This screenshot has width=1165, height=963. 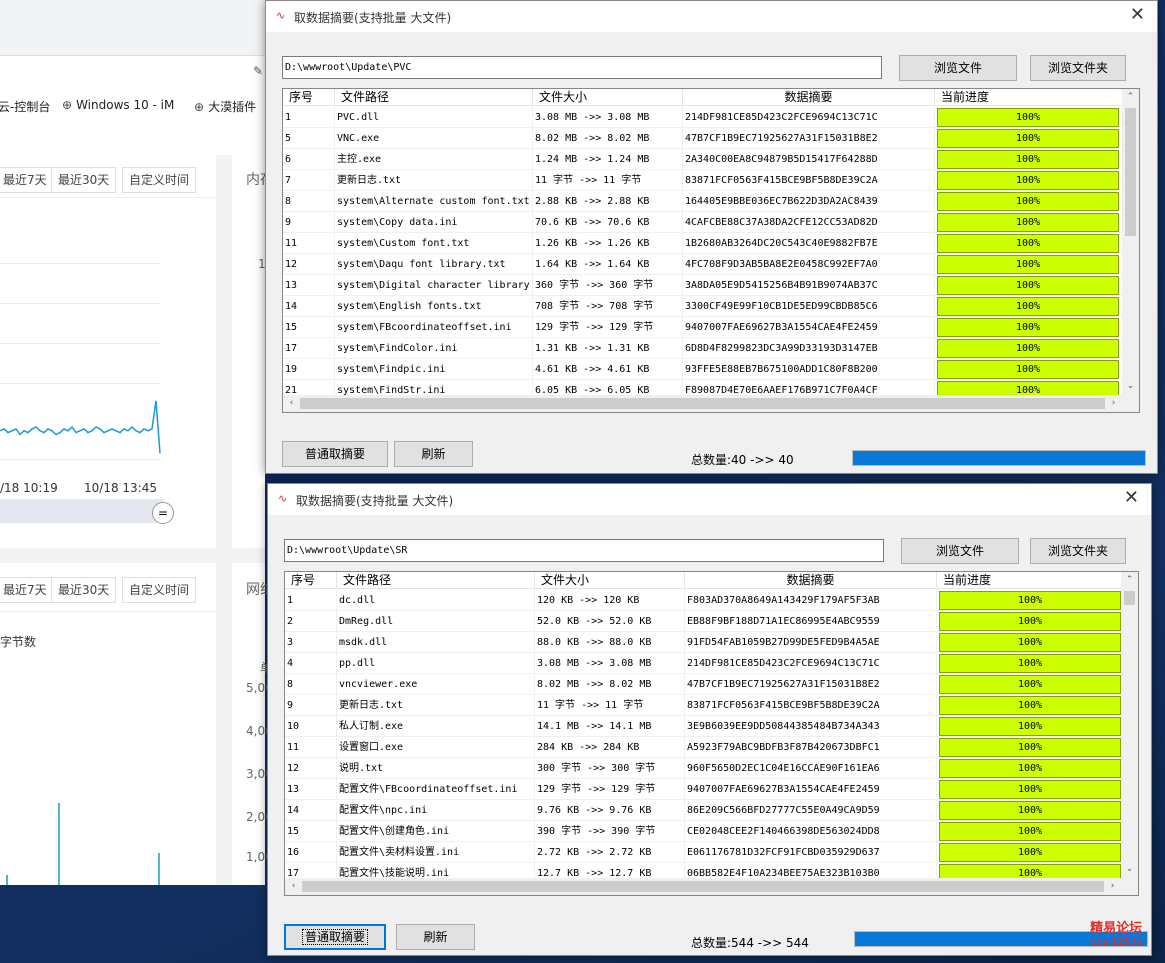 I want to click on path-input: D:\wwwroot\Update\PVC, so click(x=582, y=67).